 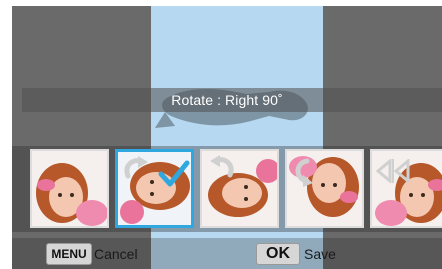 I want to click on cancel-label: Cancel, so click(x=116, y=254).